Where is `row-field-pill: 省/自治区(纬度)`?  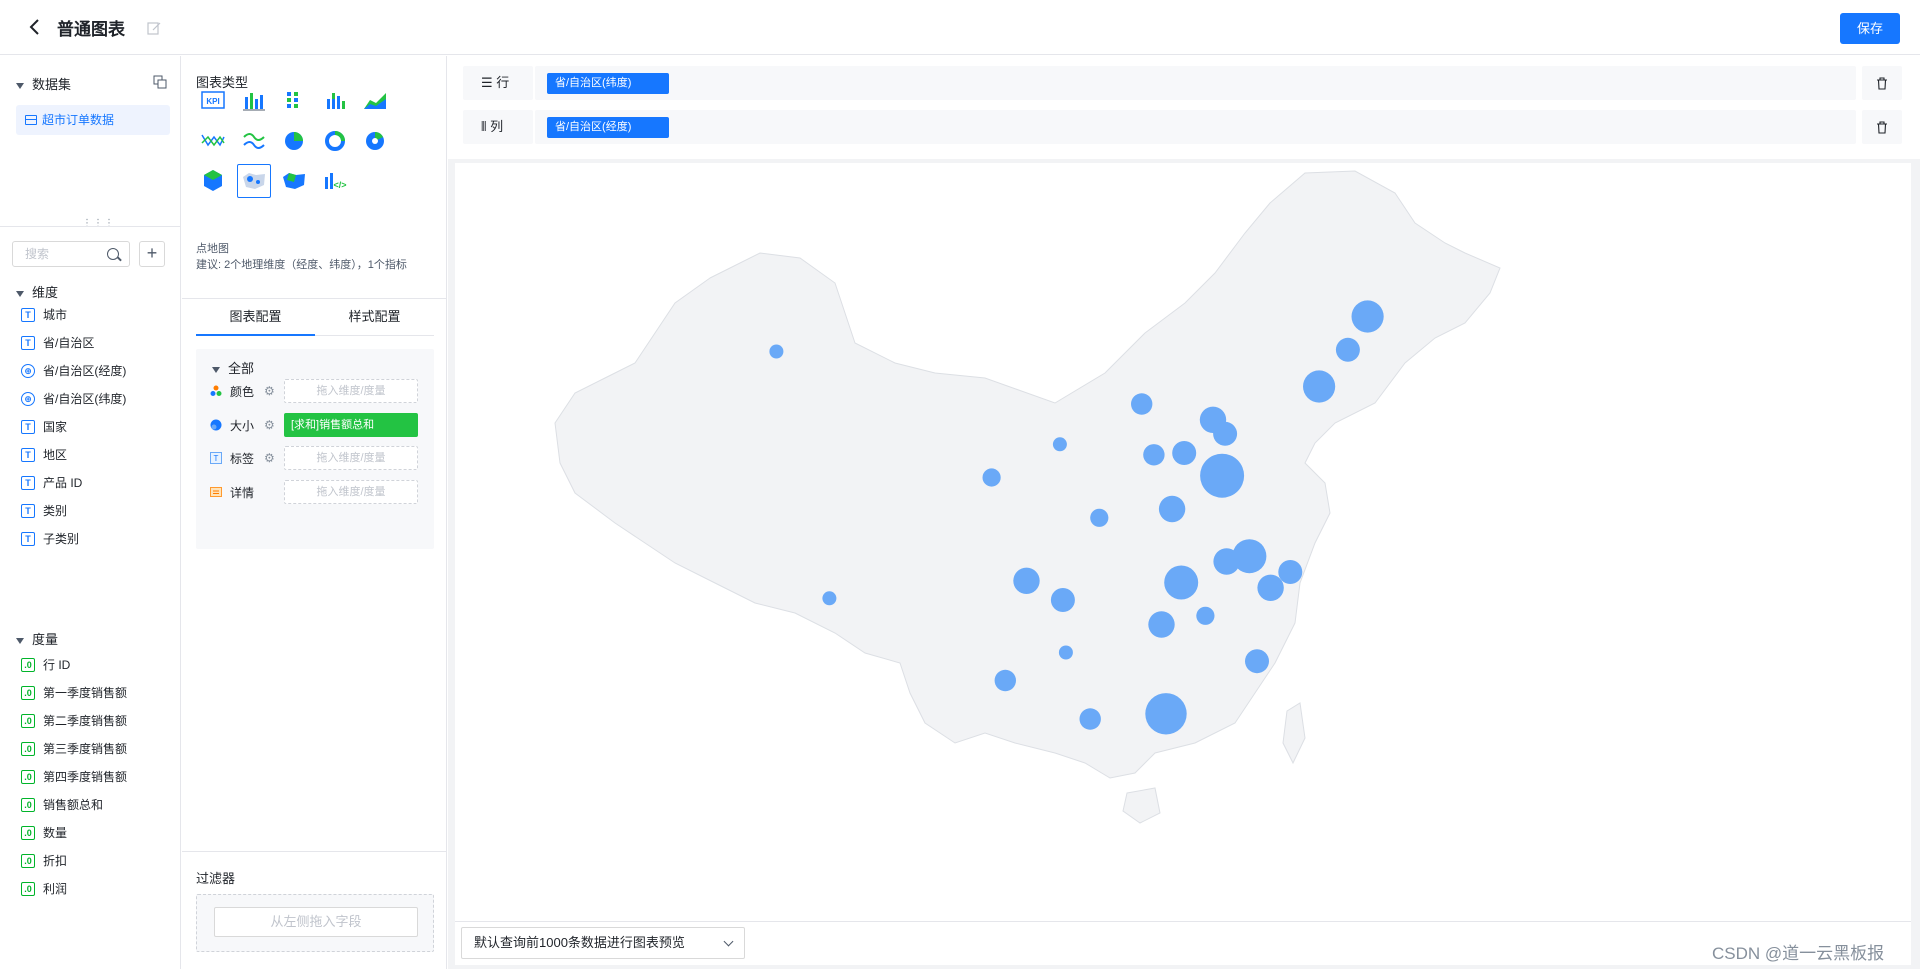
row-field-pill: 省/自治区(纬度) is located at coordinates (608, 83).